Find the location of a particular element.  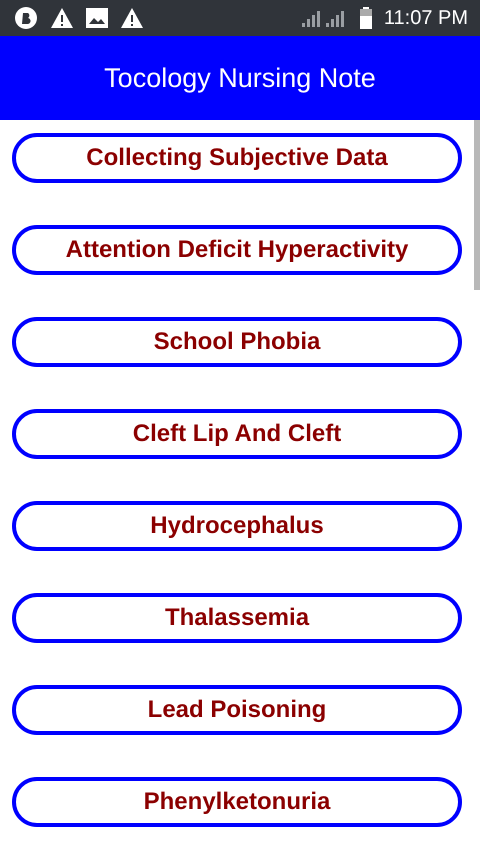

clock: 11:07 PM is located at coordinates (426, 18).